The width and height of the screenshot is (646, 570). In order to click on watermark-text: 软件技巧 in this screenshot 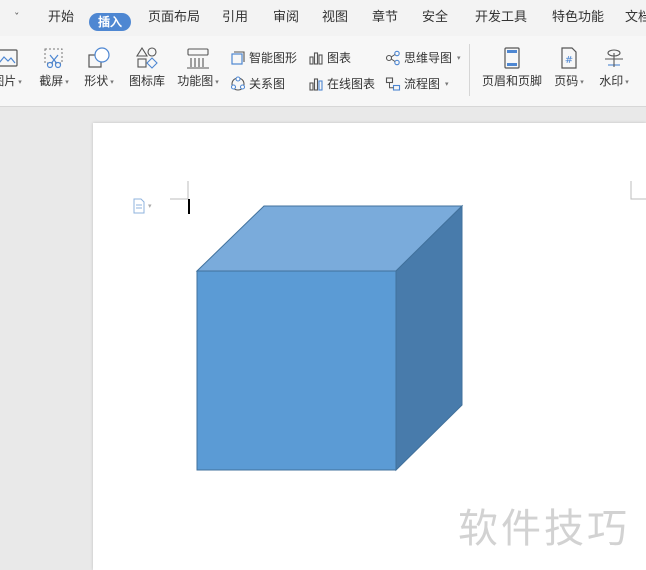, I will do `click(544, 529)`.